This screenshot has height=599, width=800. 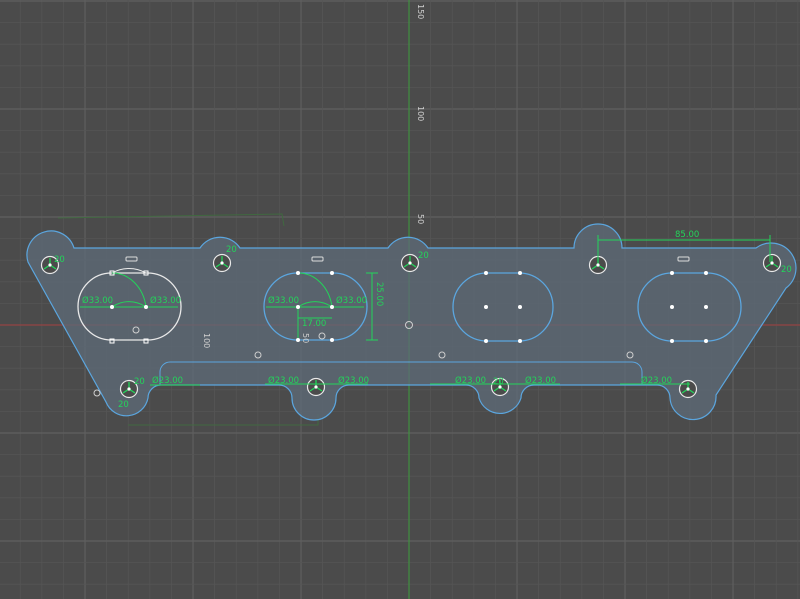 What do you see at coordinates (353, 380) in the screenshot?
I see `dim-bolt-3: Ø23.00` at bounding box center [353, 380].